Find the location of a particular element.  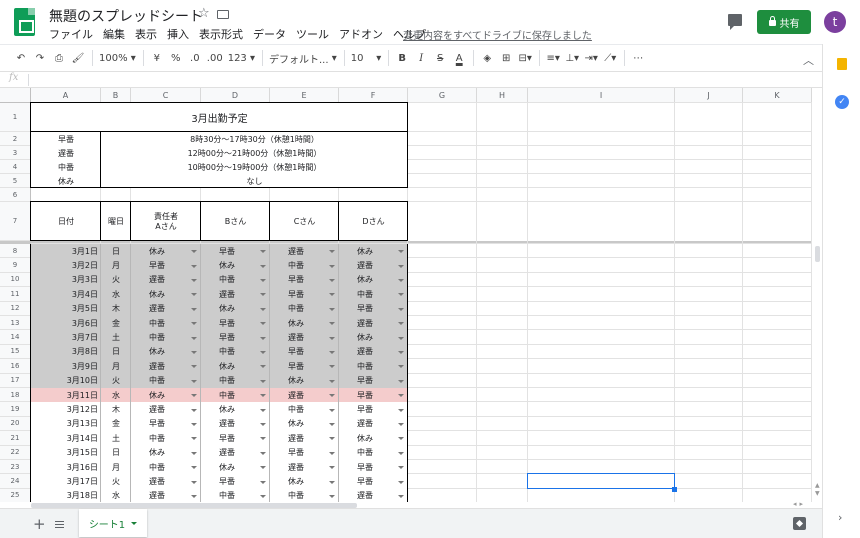

share-button: 共有 is located at coordinates (784, 22).